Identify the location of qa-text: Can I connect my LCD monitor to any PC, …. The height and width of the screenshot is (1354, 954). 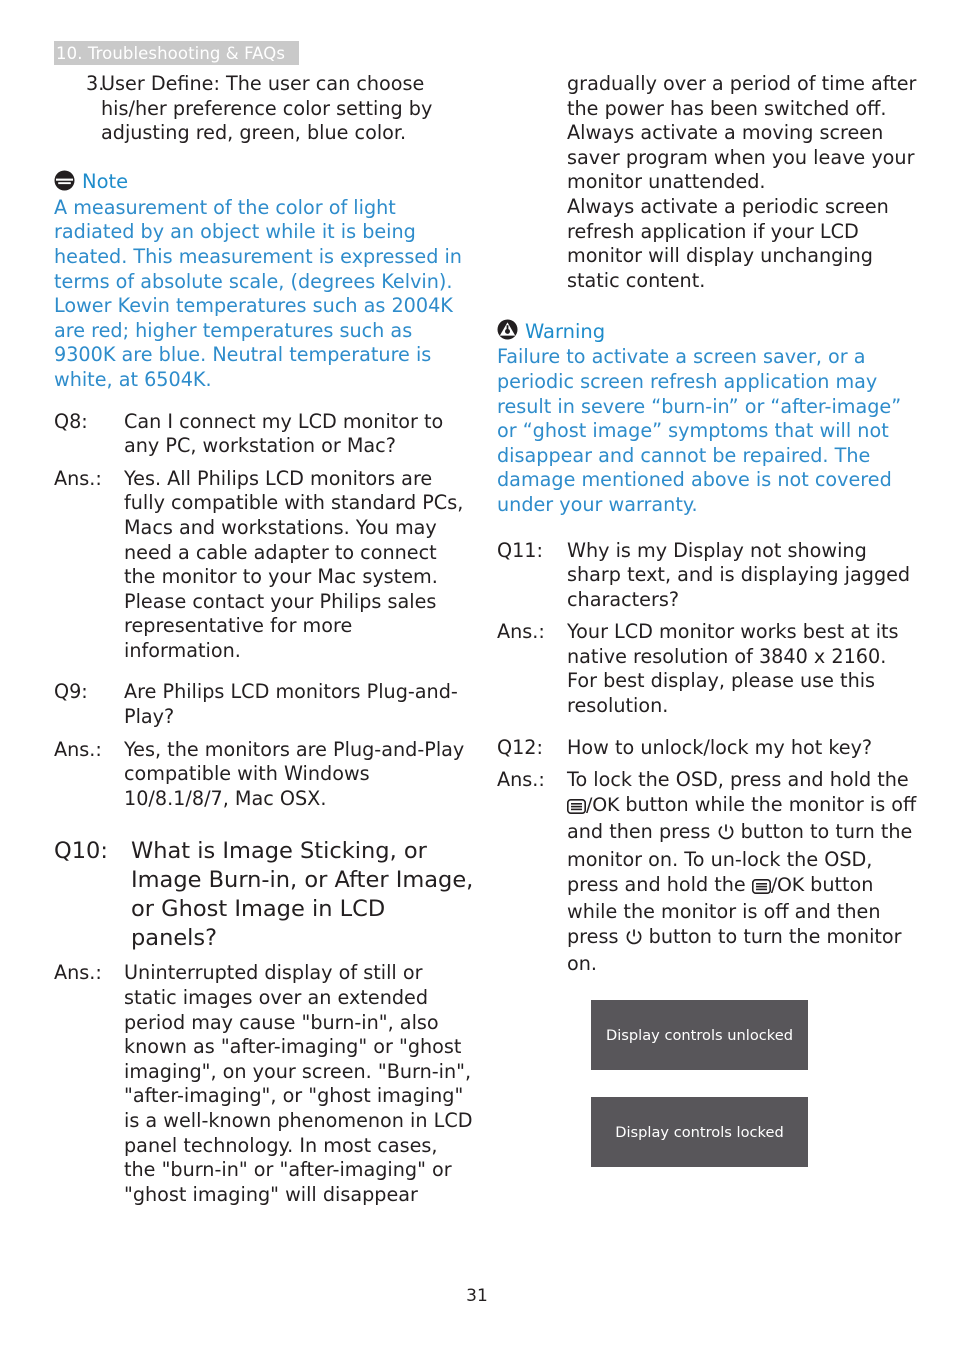
(284, 433).